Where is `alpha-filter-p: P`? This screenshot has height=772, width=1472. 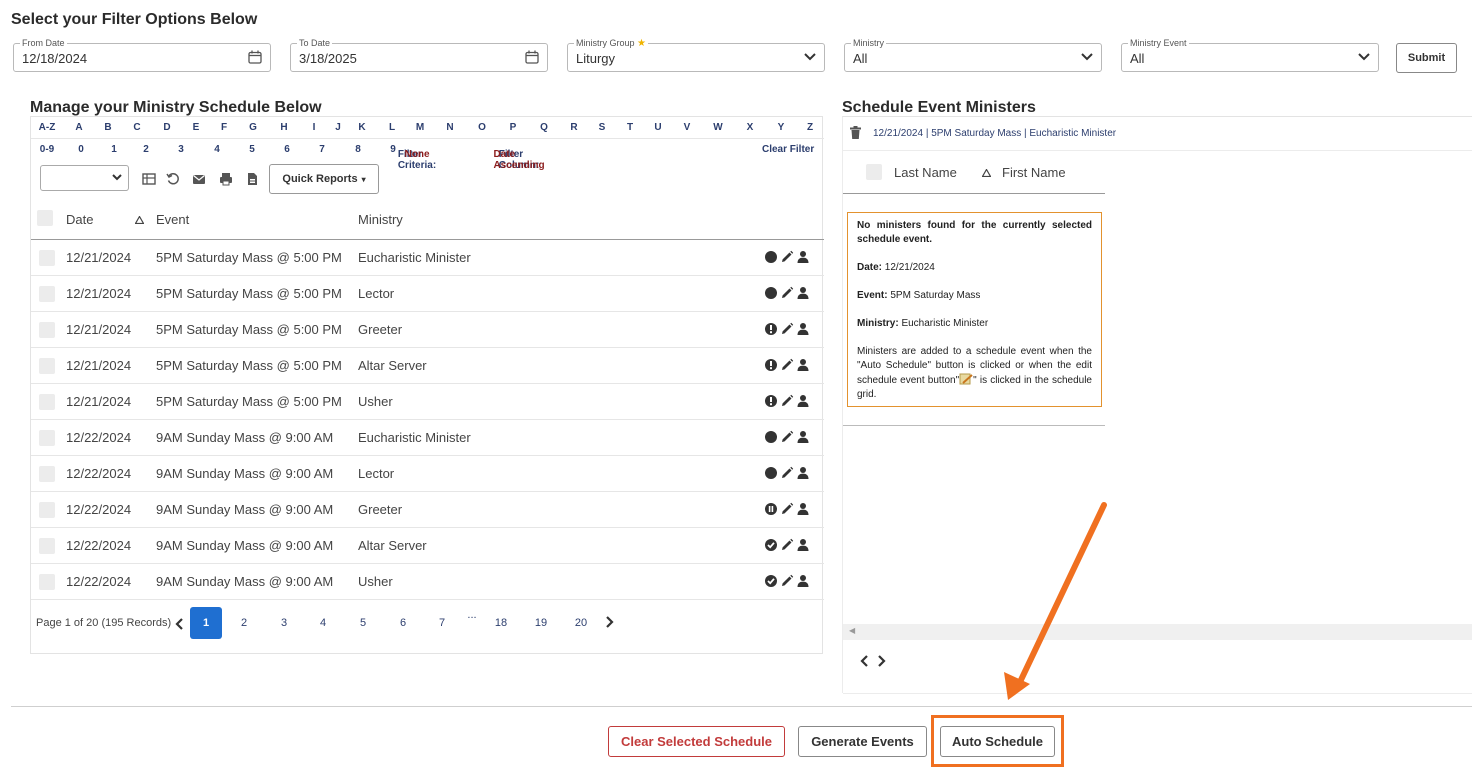
alpha-filter-p: P is located at coordinates (513, 127).